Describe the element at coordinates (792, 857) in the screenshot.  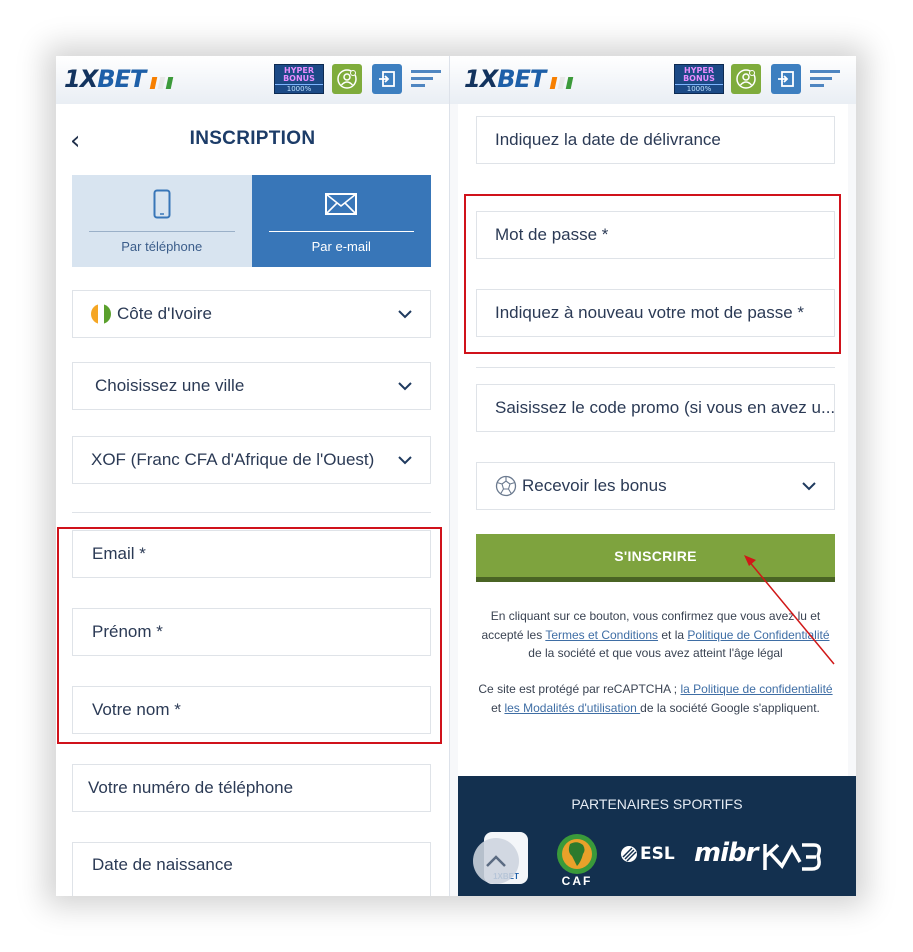
I see `kdb-logo-icon` at that location.